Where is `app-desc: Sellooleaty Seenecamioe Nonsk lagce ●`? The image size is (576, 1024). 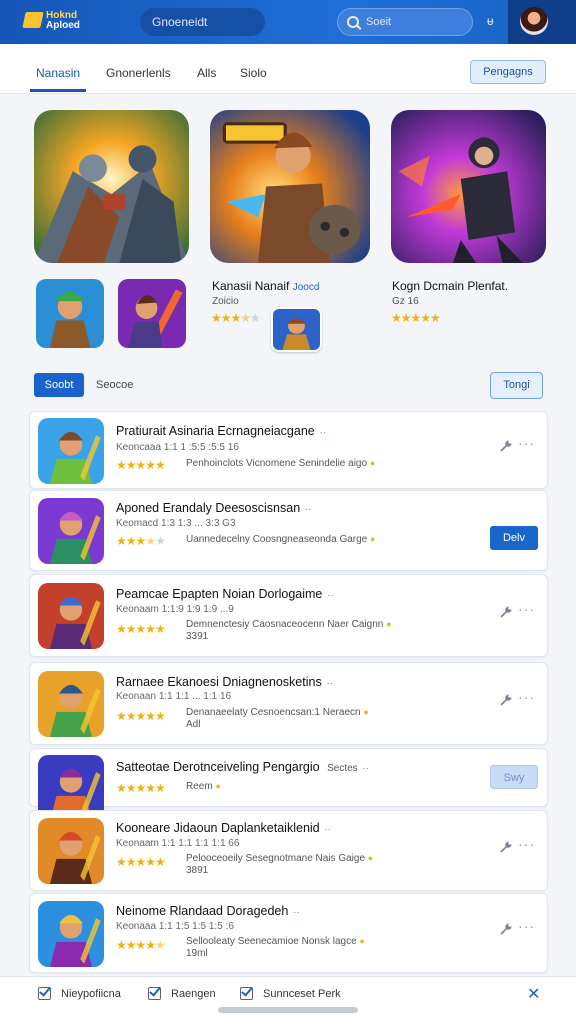
app-desc: Sellooleaty Seenecamioe Nonsk lagce ● is located at coordinates (275, 941).